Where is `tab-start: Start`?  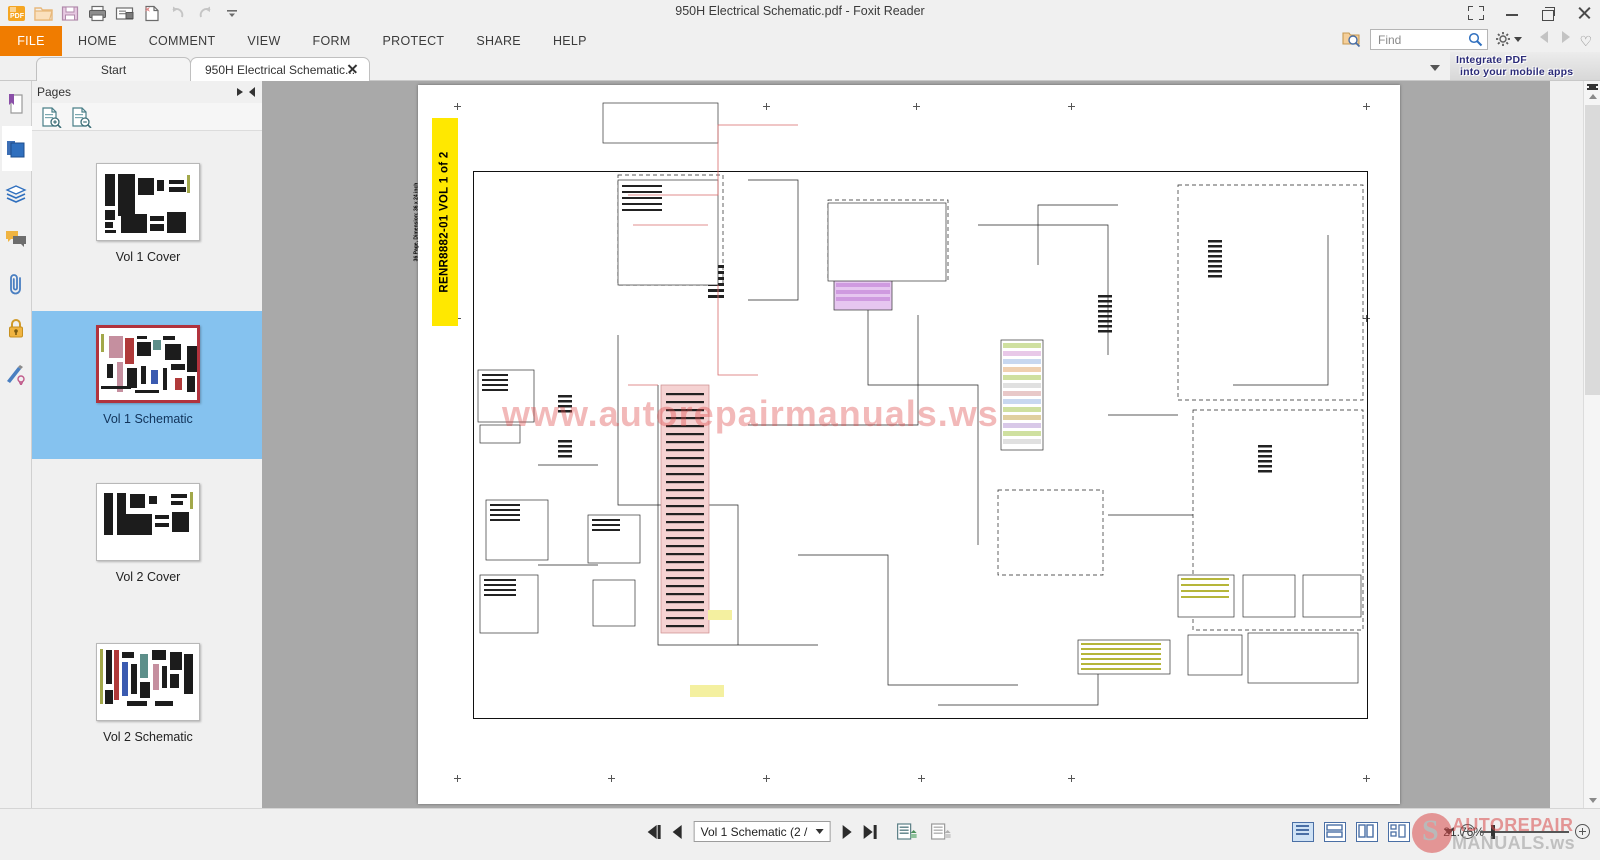 tab-start: Start is located at coordinates (113, 69).